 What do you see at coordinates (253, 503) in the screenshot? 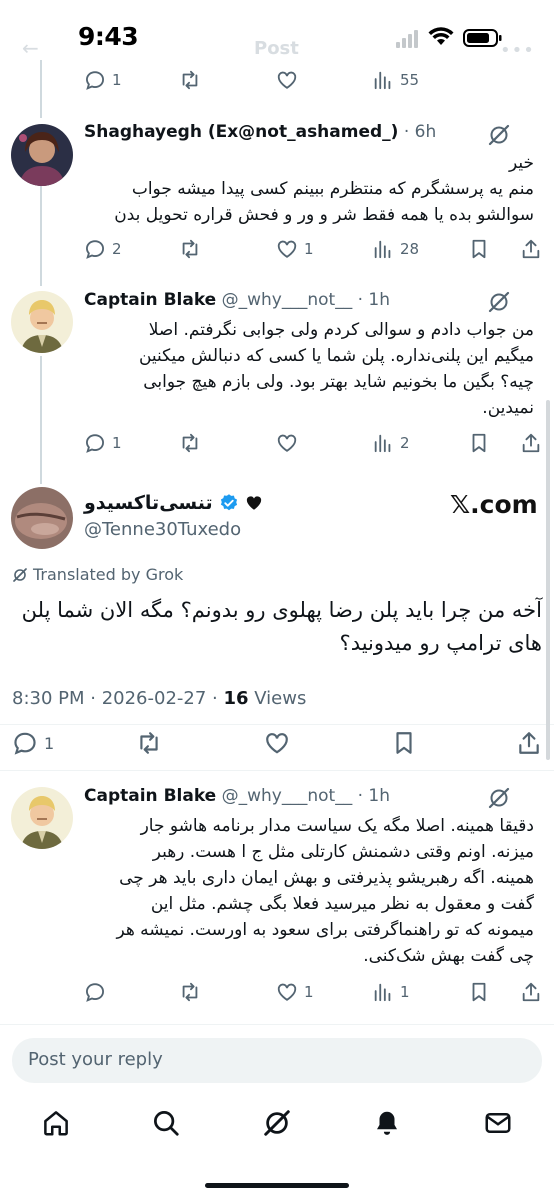
I see `heart-suit-icon` at bounding box center [253, 503].